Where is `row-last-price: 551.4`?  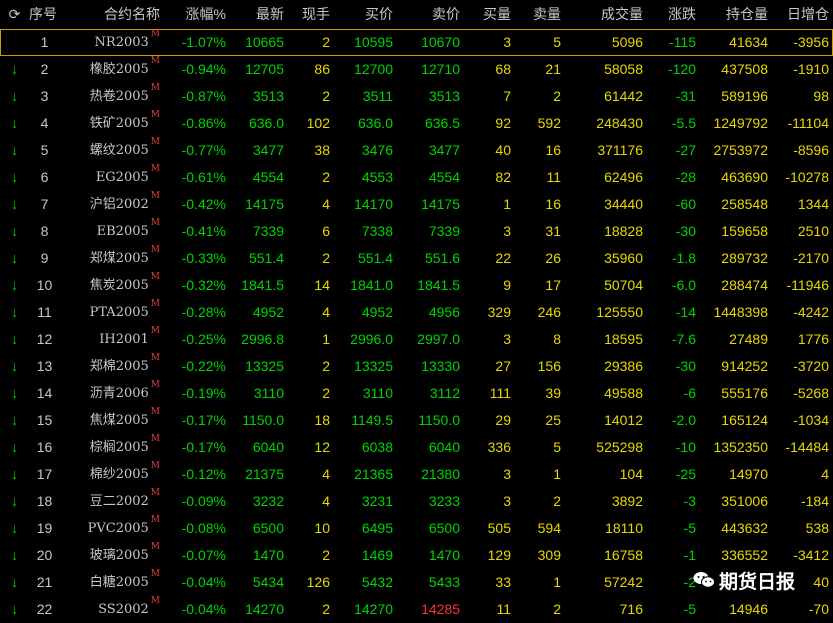
row-last-price: 551.4 is located at coordinates (266, 258).